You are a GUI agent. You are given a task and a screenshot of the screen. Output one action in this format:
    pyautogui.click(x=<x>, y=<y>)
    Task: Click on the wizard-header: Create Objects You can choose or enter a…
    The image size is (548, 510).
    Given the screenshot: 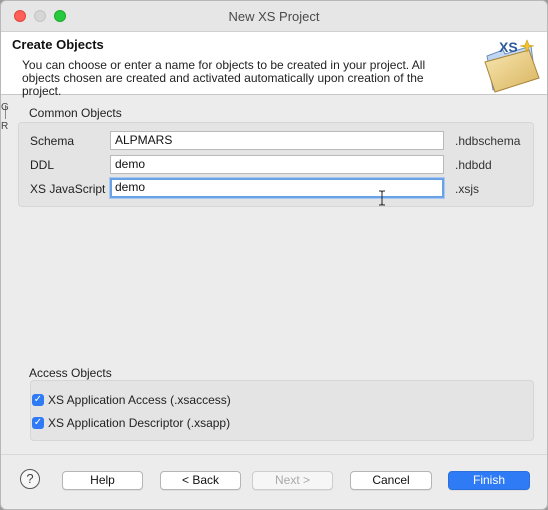 What is the action you would take?
    pyautogui.click(x=274, y=65)
    